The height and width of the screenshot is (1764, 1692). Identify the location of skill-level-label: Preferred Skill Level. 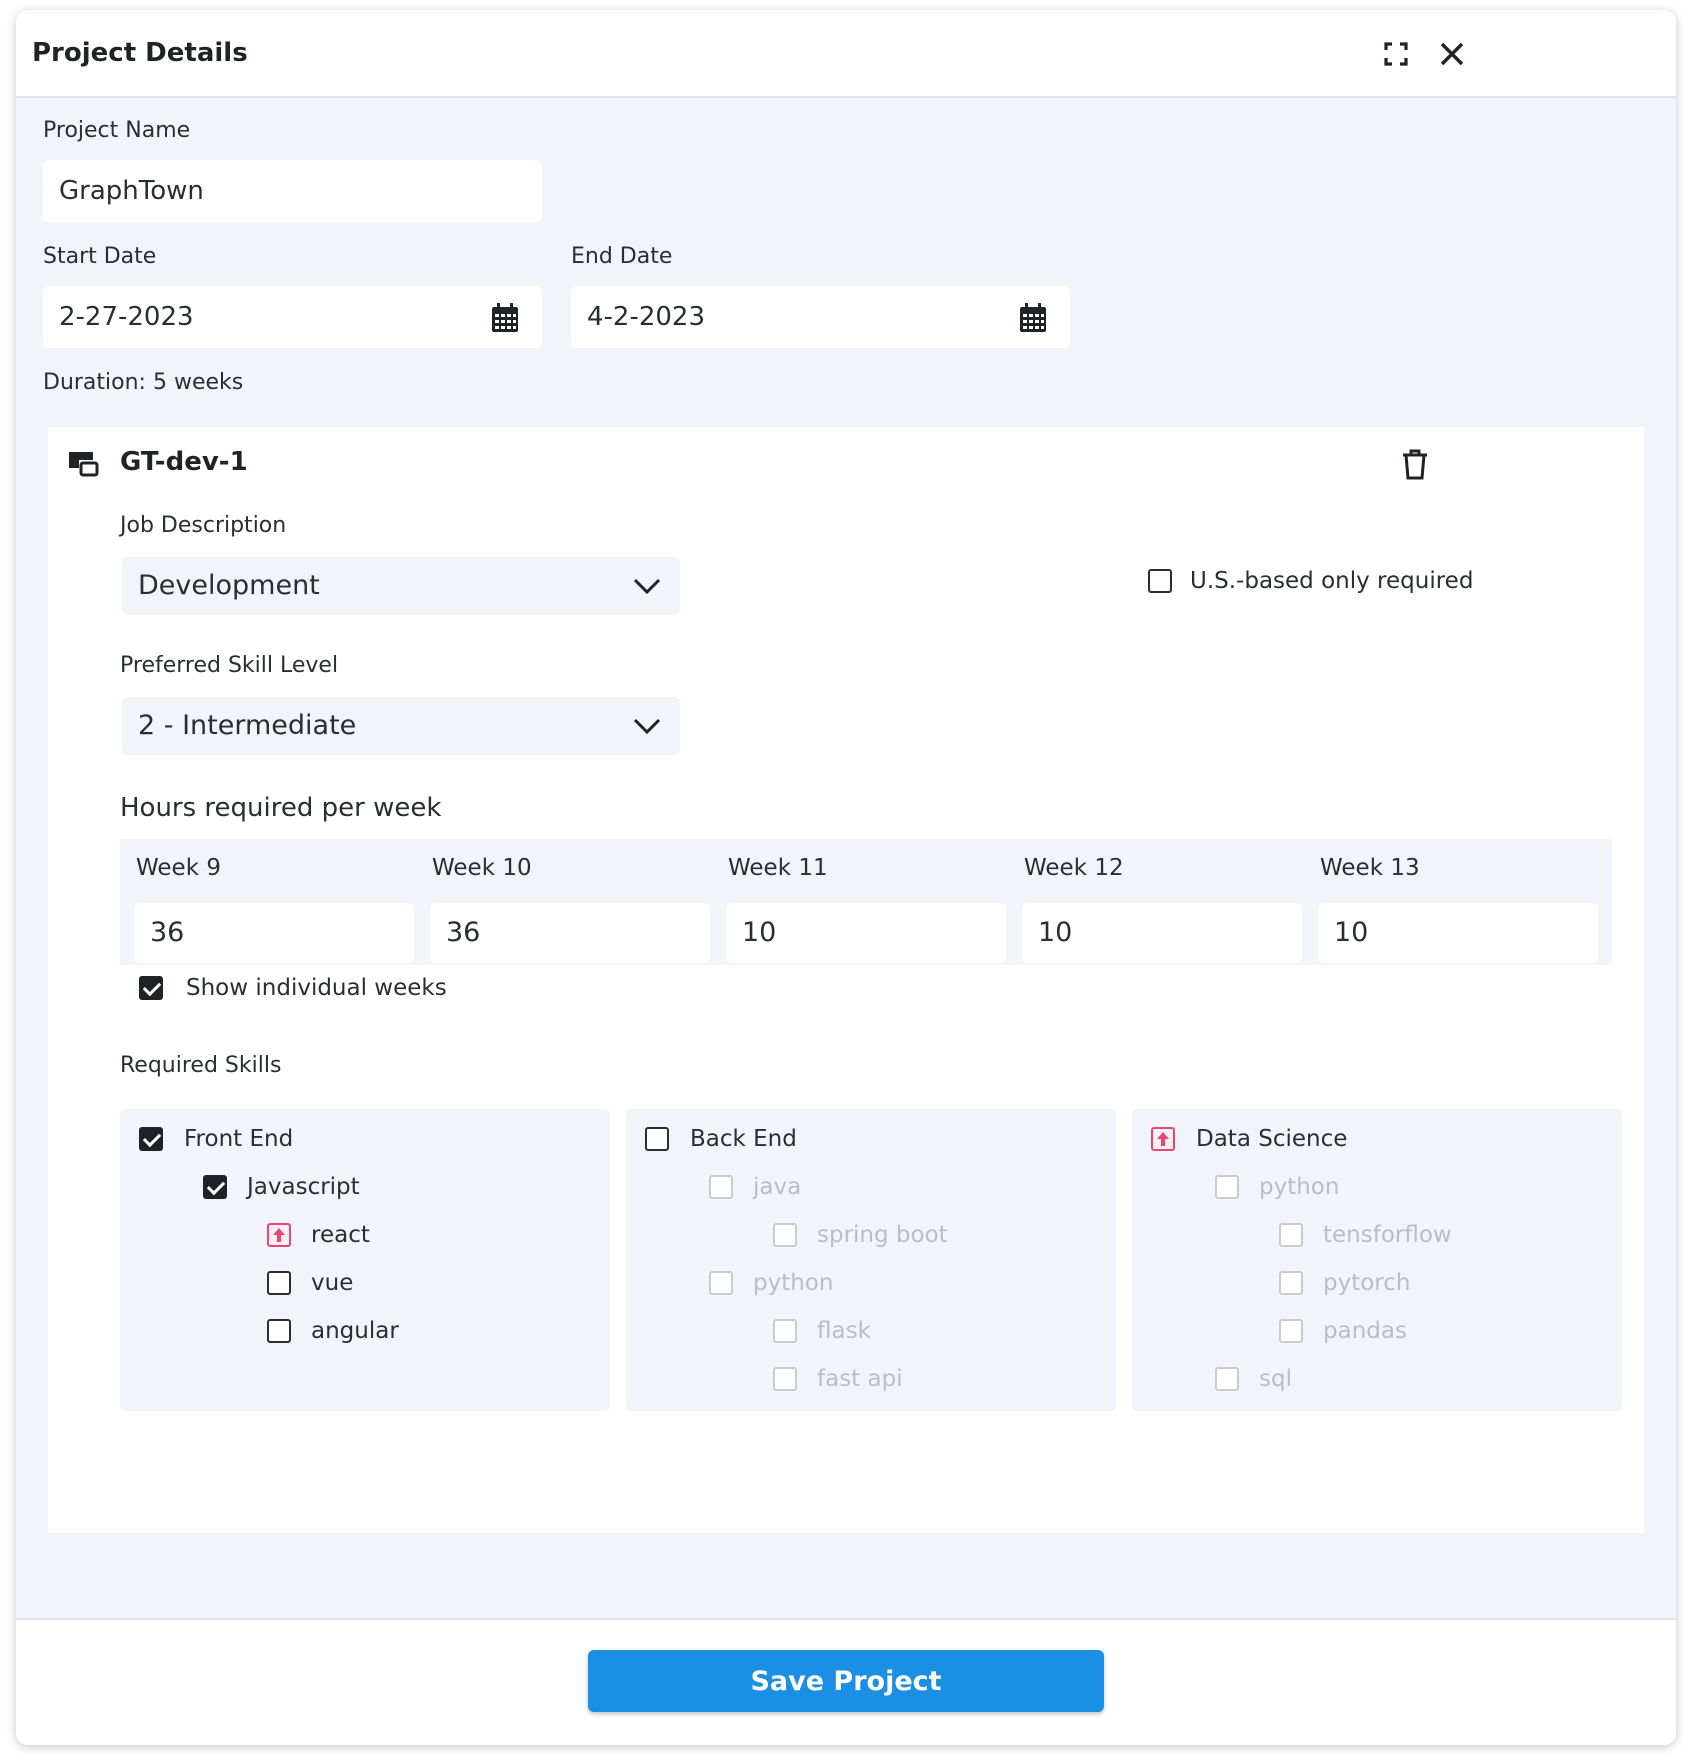
(229, 665).